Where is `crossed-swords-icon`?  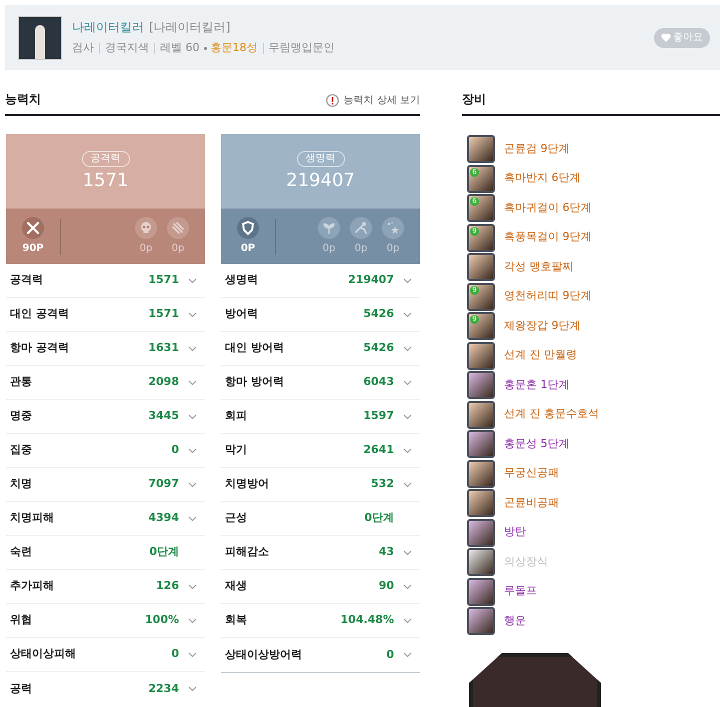
crossed-swords-icon is located at coordinates (33, 228).